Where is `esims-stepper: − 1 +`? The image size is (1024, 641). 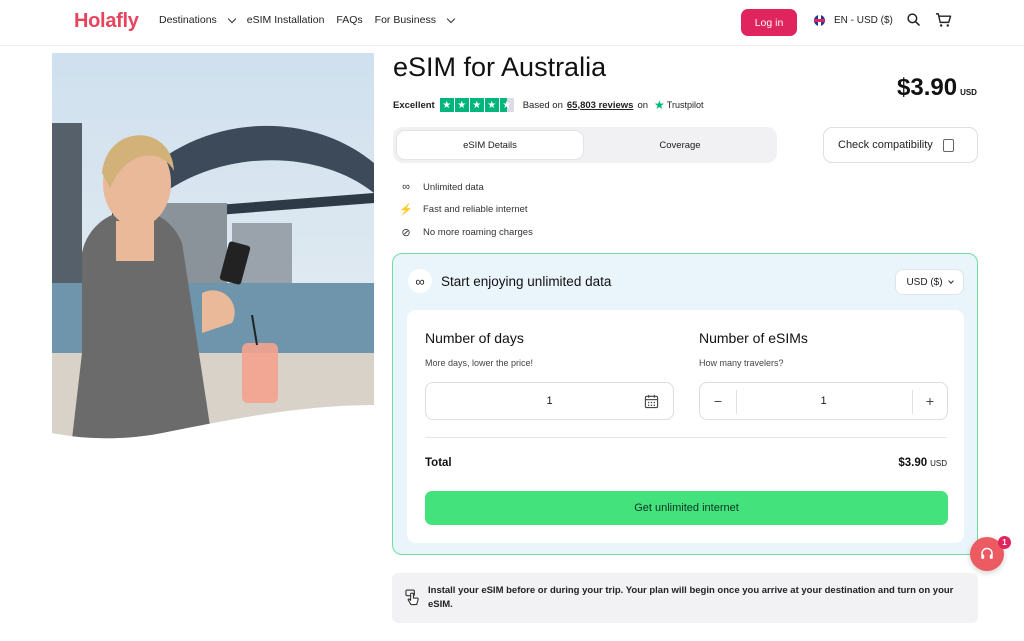 esims-stepper: − 1 + is located at coordinates (823, 401).